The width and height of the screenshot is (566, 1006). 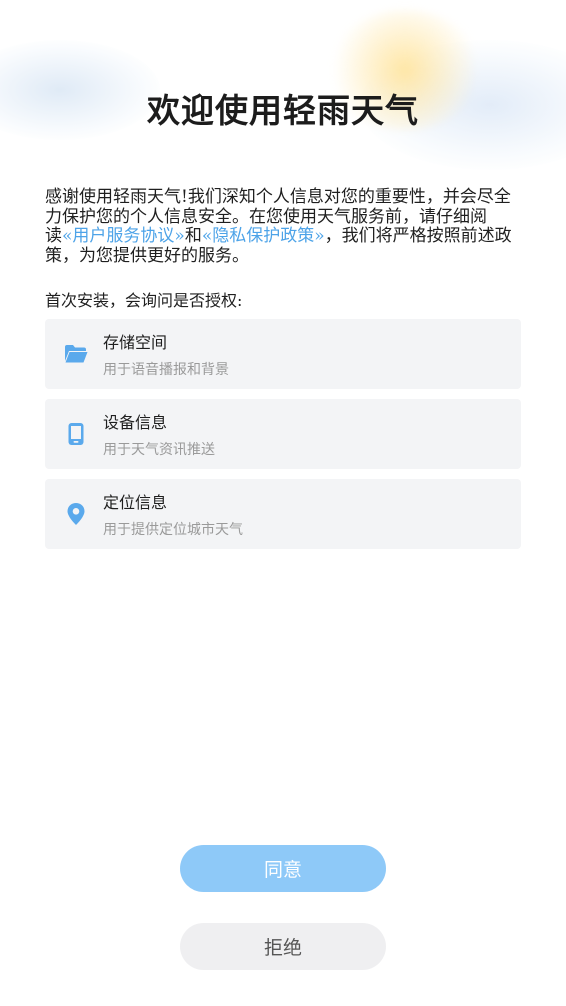 I want to click on location-pin-icon, so click(x=76, y=514).